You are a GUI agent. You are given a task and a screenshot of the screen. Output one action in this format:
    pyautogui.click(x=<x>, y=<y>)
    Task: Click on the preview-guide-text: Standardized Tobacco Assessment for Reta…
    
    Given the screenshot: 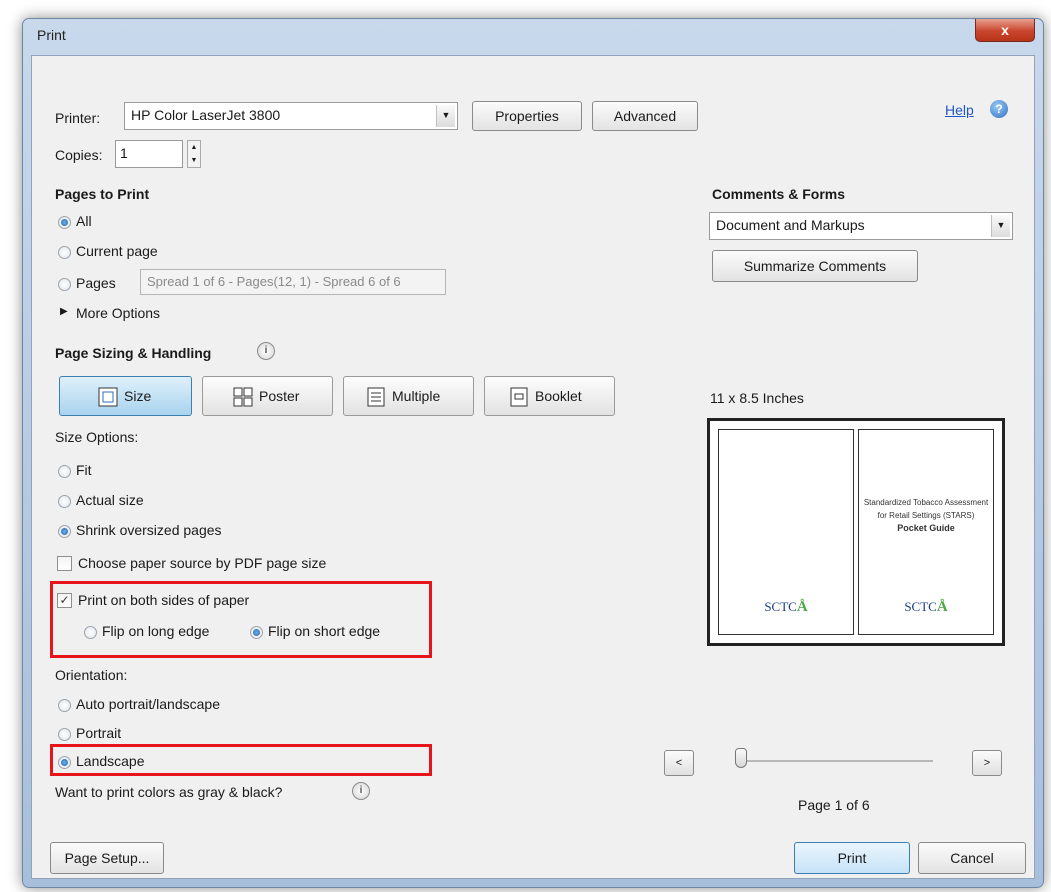 What is the action you would take?
    pyautogui.click(x=926, y=515)
    